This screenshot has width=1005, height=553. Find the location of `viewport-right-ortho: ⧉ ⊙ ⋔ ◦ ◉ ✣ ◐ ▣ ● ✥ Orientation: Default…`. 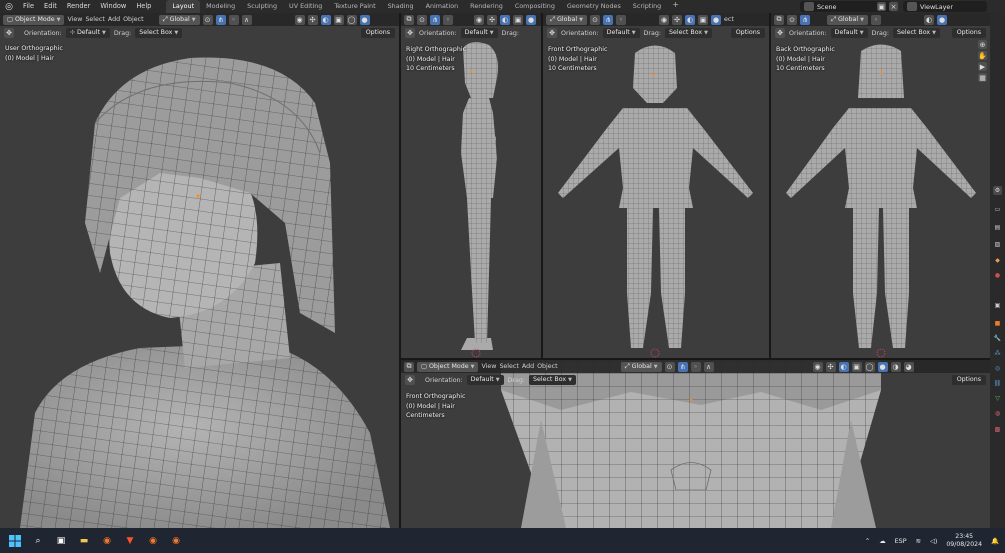

viewport-right-ortho: ⧉ ⊙ ⋔ ◦ ◉ ✣ ◐ ▣ ● ✥ Orientation: Default… is located at coordinates (471, 185).